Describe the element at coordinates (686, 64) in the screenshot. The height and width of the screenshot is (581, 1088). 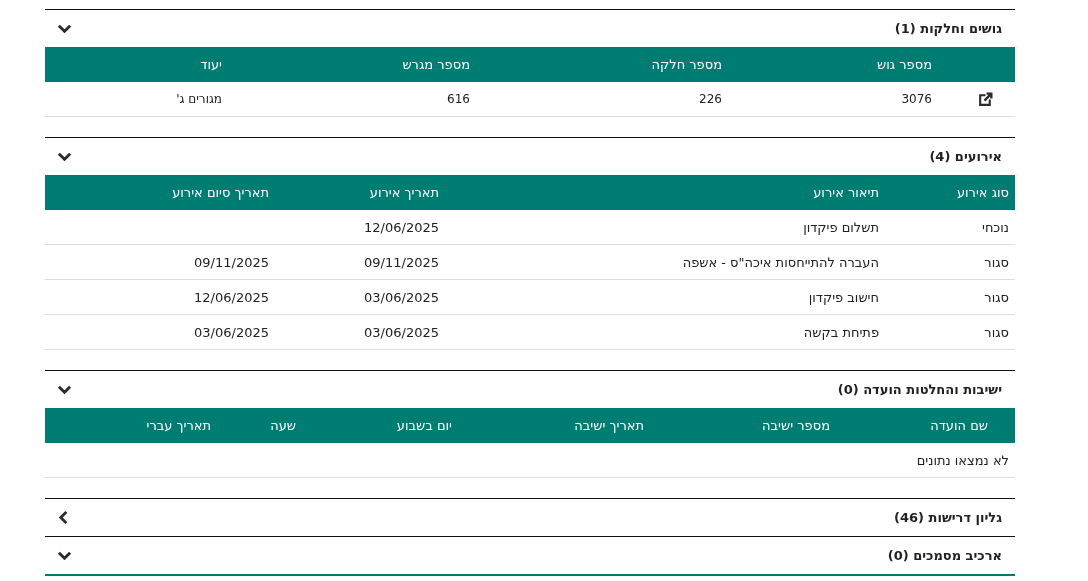
I see `column-header: מספר חלקה` at that location.